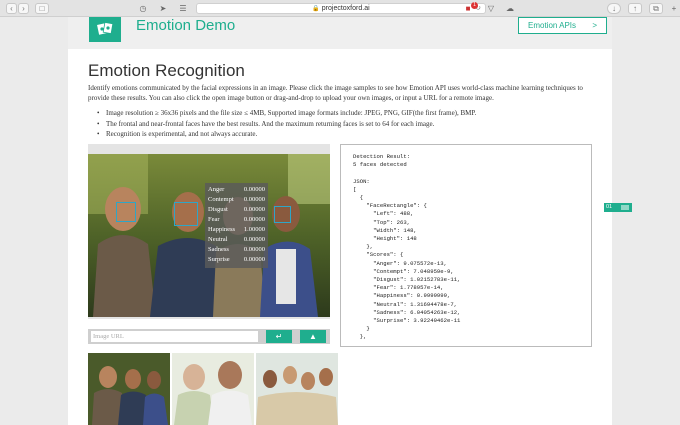 The width and height of the screenshot is (680, 425). What do you see at coordinates (594, 25) in the screenshot?
I see `chevron-right-icon: >` at bounding box center [594, 25].